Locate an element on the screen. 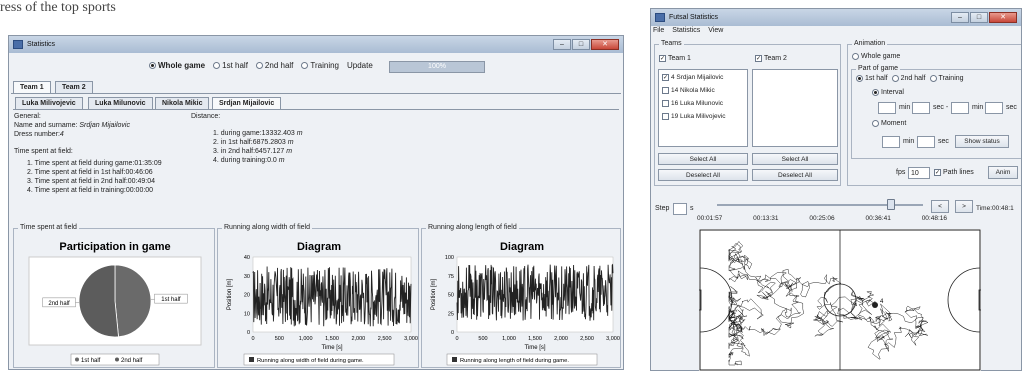 The width and height of the screenshot is (1024, 373). y-tick-label: 30 is located at coordinates (247, 277).